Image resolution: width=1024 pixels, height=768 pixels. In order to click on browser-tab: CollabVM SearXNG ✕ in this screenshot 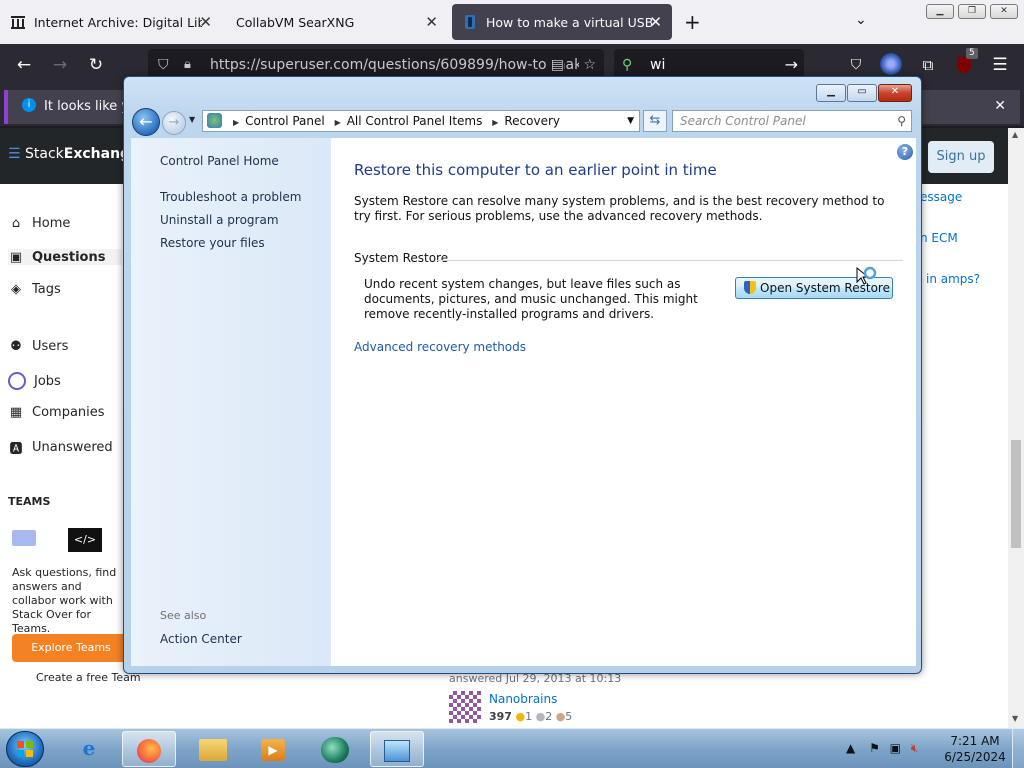, I will do `click(337, 22)`.